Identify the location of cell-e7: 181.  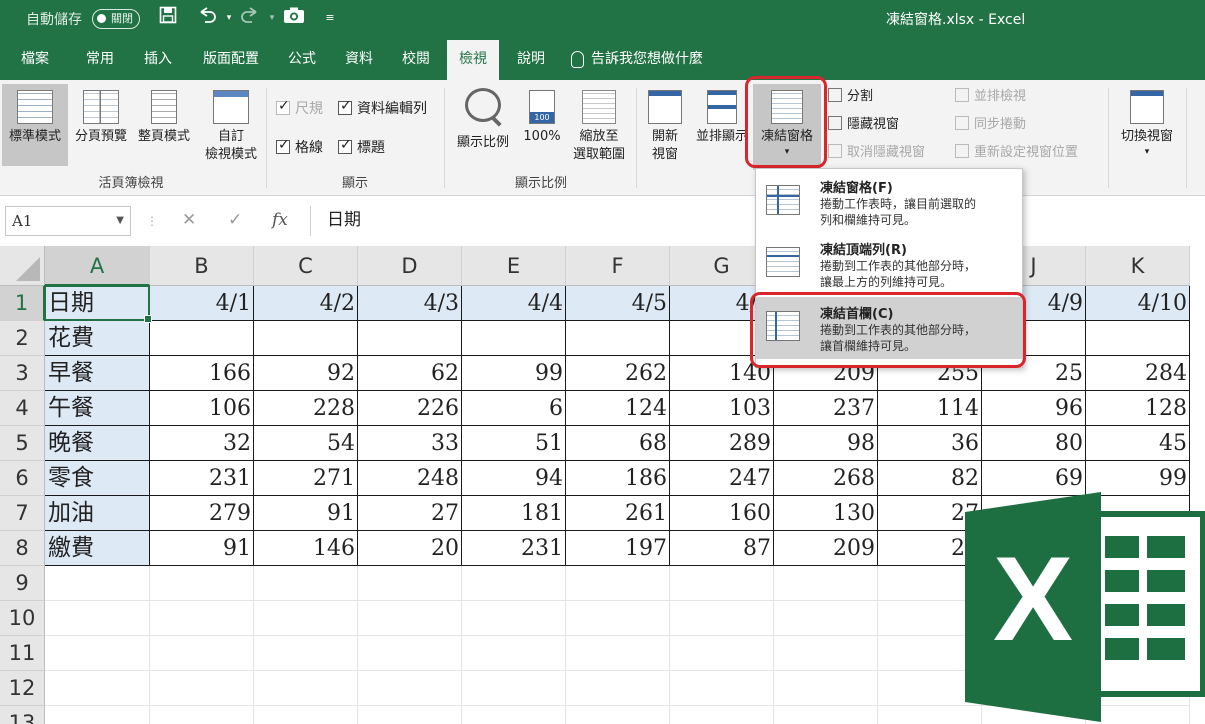
(514, 513).